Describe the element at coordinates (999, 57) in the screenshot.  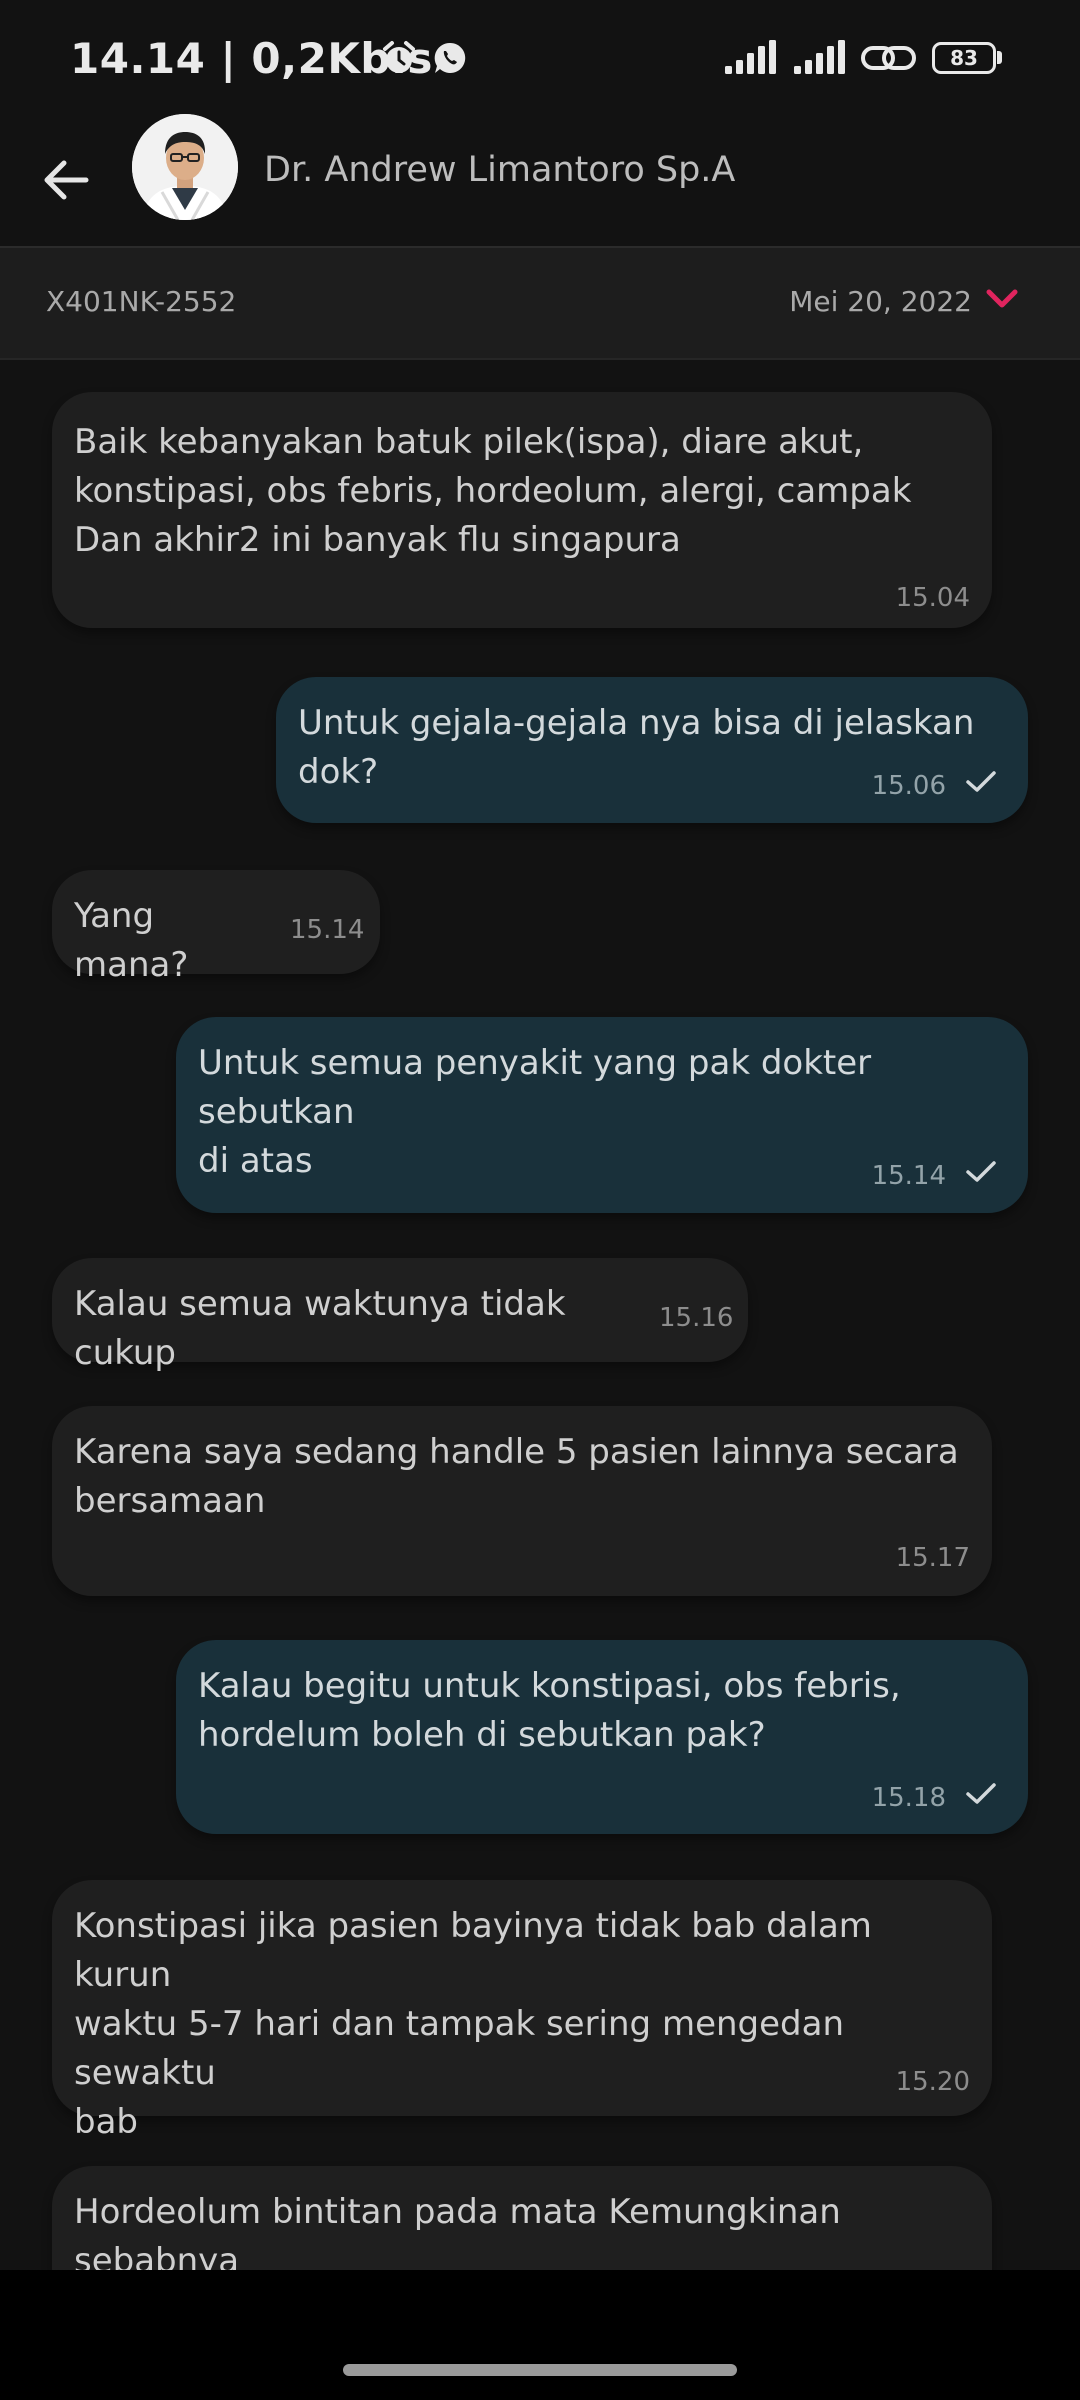
I see `battery-tip` at that location.